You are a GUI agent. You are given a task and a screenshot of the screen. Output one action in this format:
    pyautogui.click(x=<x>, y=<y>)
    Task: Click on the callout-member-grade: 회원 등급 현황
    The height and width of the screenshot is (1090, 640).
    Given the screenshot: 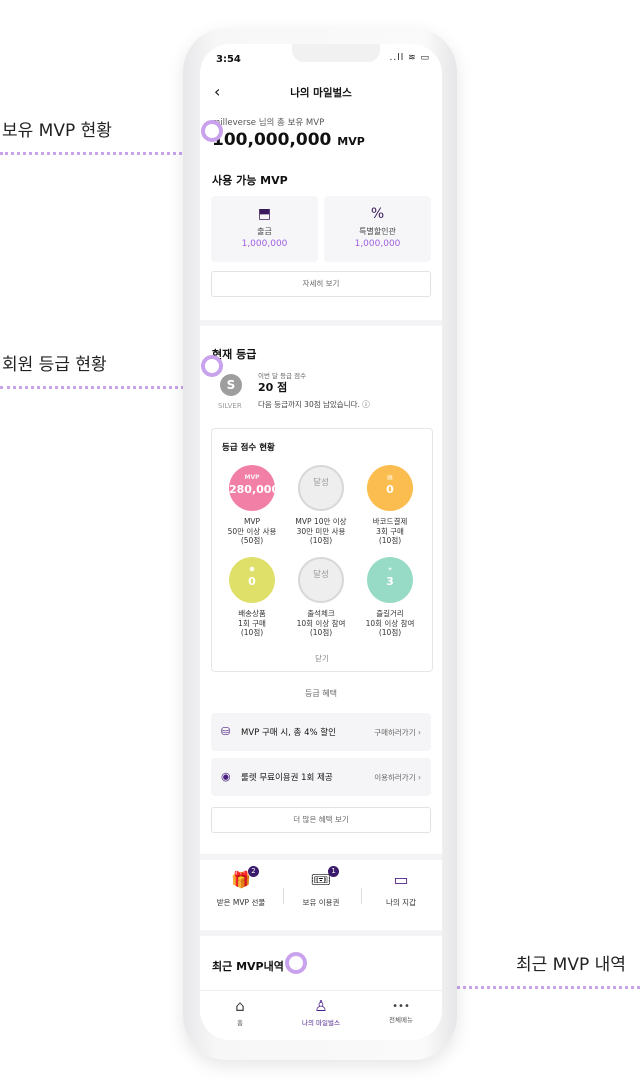 What is the action you would take?
    pyautogui.click(x=54, y=365)
    